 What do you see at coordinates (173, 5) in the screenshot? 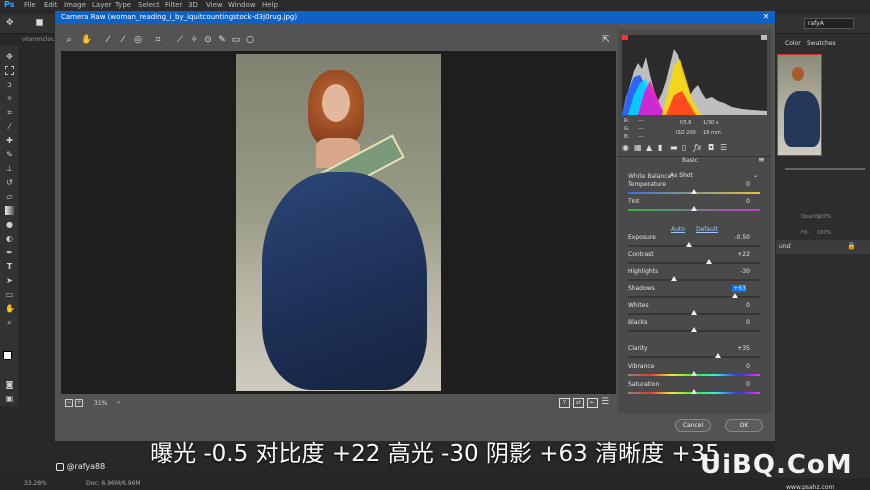
I see `menu-filter: Filter` at bounding box center [173, 5].